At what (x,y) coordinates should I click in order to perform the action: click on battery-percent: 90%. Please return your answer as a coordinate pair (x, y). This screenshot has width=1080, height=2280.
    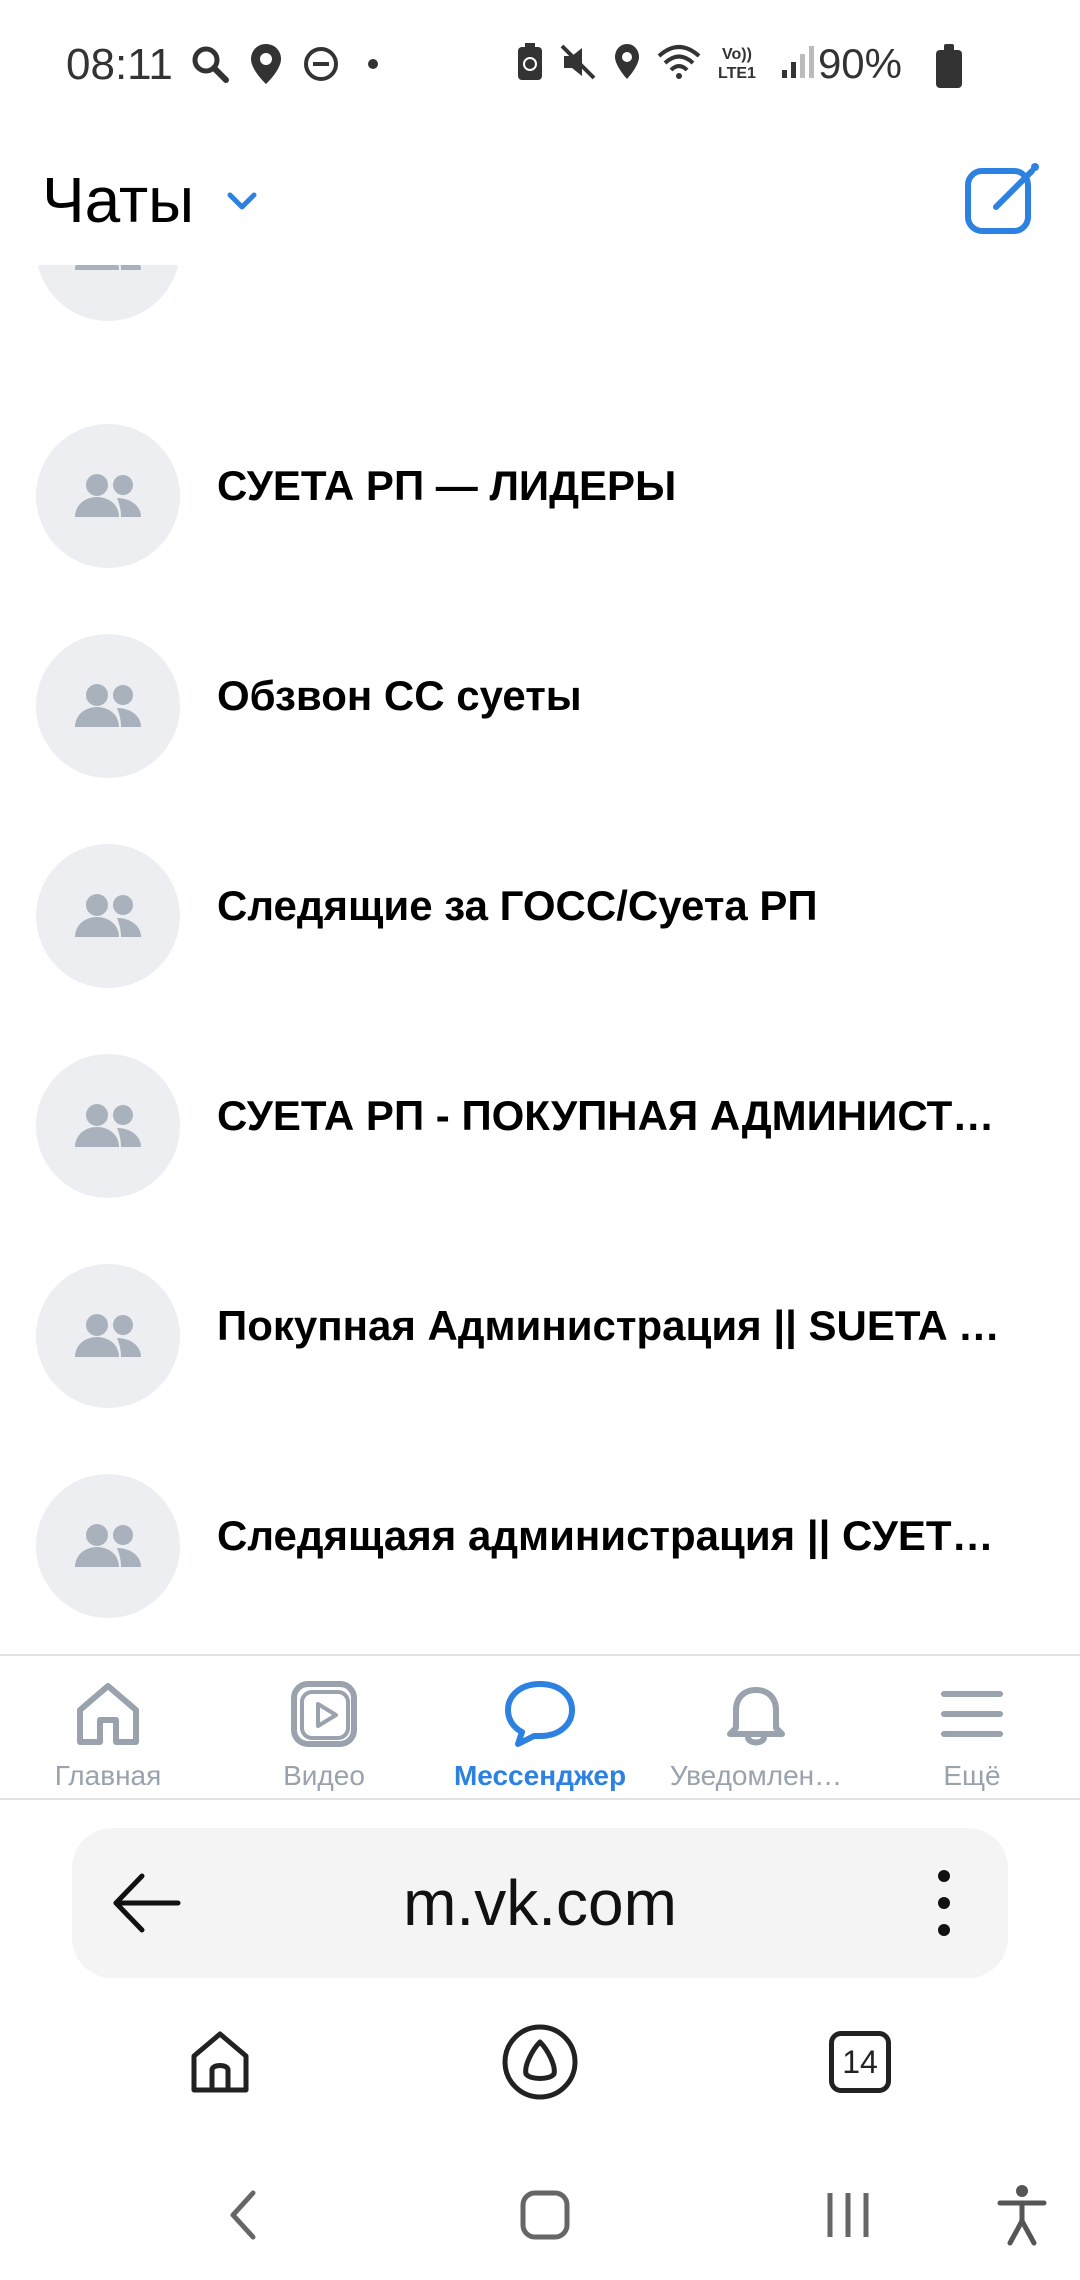
    Looking at the image, I should click on (859, 63).